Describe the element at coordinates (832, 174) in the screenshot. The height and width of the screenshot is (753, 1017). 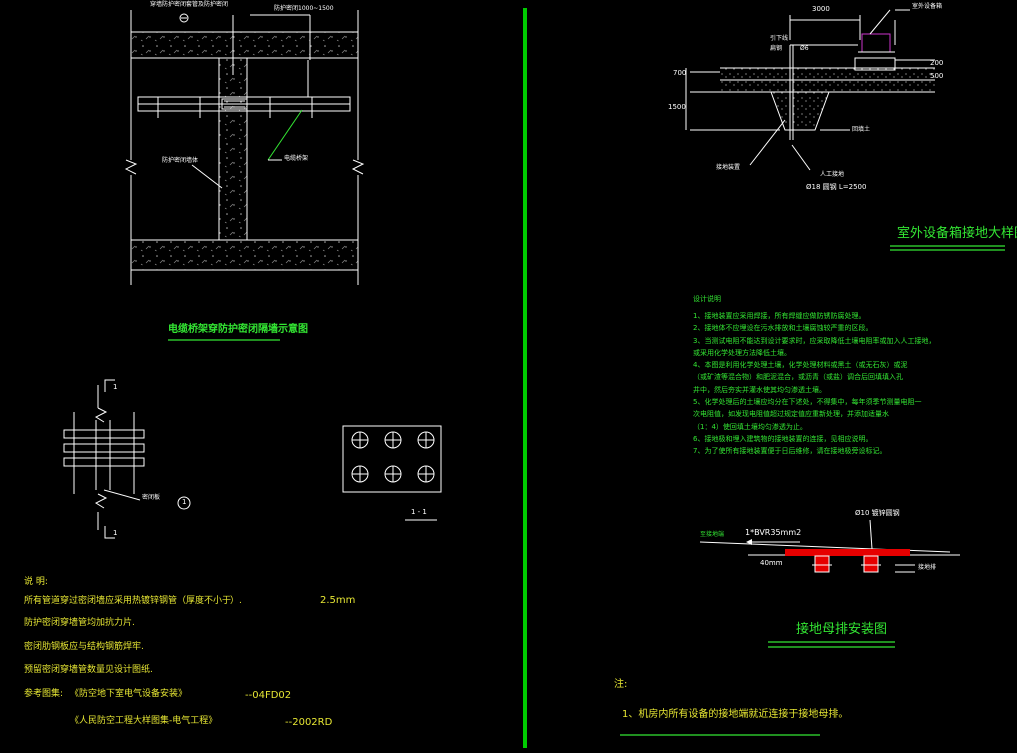
I see `artificial-ground-label: 人工接地` at that location.